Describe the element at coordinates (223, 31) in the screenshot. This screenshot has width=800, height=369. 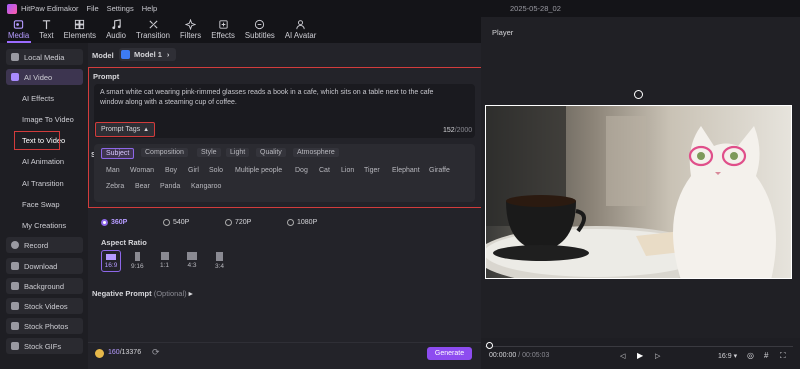
I see `tab-effects: Effects` at that location.